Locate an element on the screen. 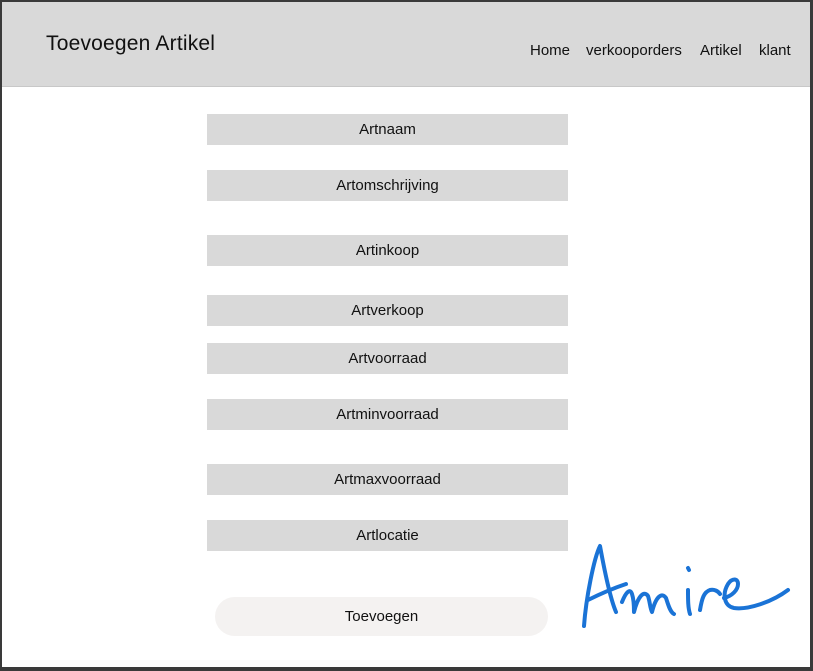 This screenshot has width=813, height=671. artmaxvoorraad-field: Artmaxvoorraad is located at coordinates (387, 479).